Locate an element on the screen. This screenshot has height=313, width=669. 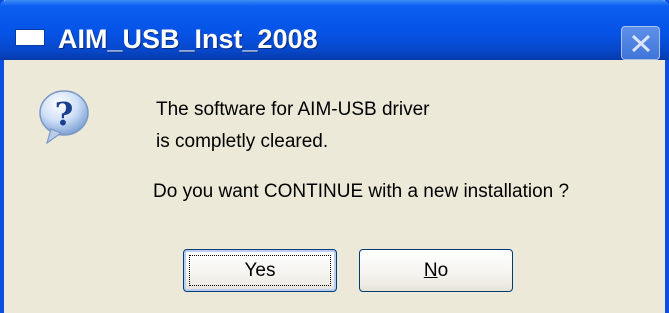
message-line-1: The software for AIM-USB driver is located at coordinates (293, 109).